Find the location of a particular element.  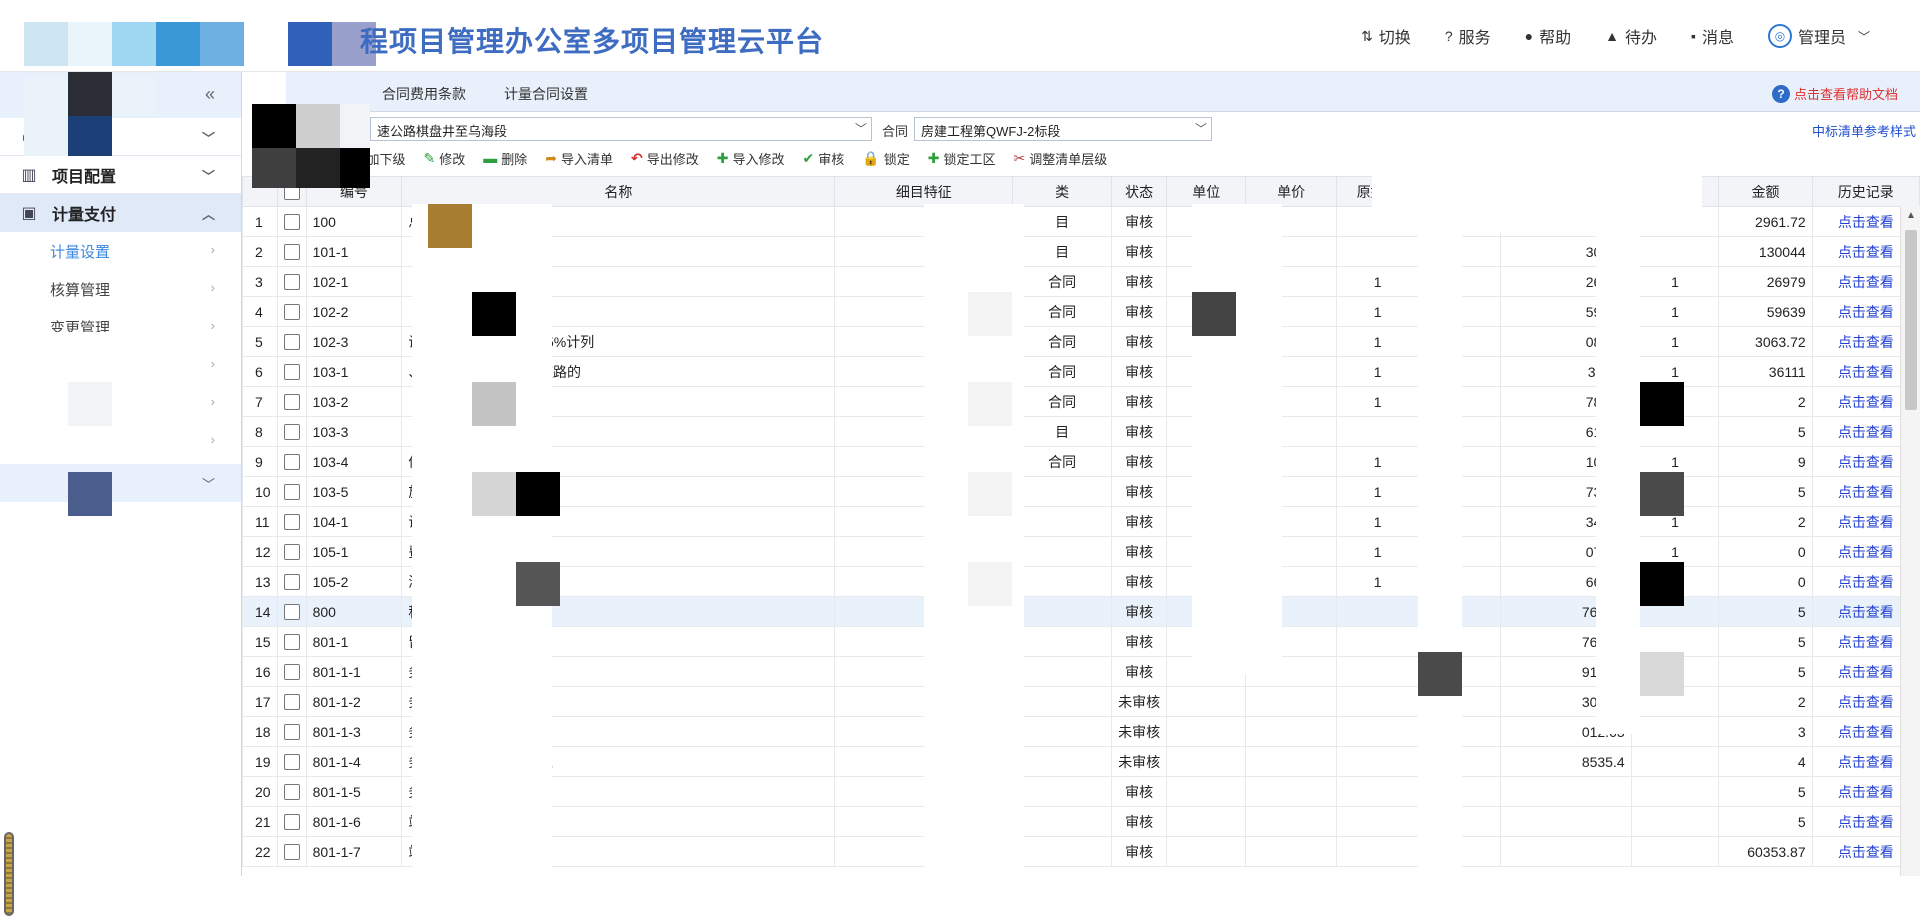

toolbar-button: ↶ 导出修改 is located at coordinates (665, 158).